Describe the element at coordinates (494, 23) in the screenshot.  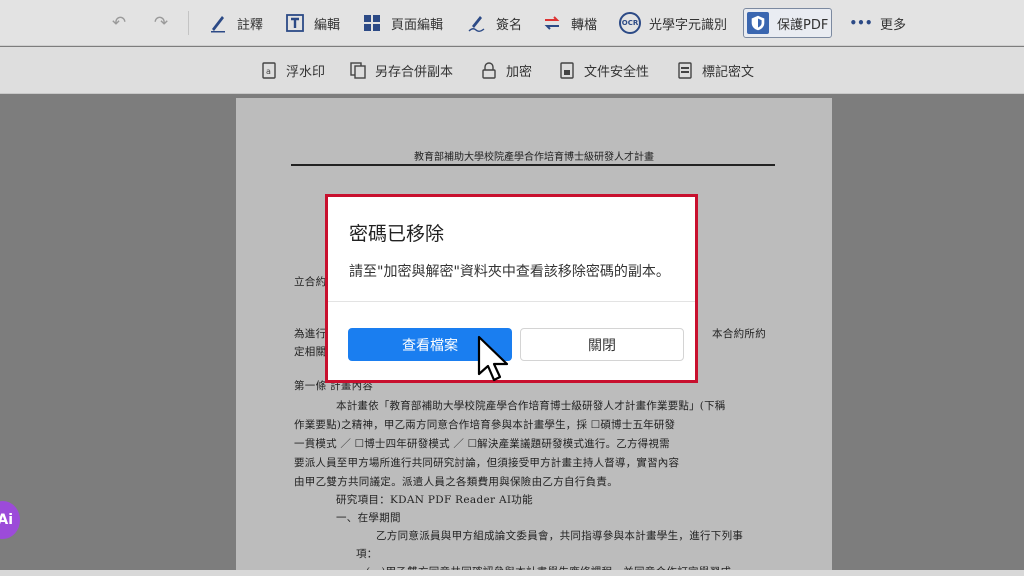
I see `signature-button: 簽名` at that location.